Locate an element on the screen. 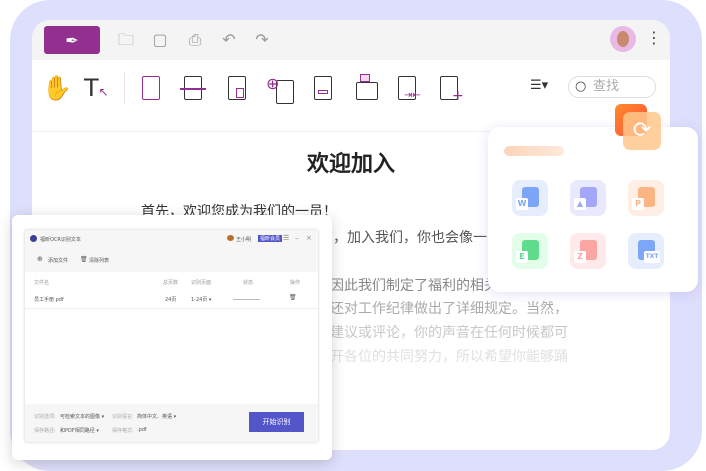  word-icon: W is located at coordinates (530, 198).